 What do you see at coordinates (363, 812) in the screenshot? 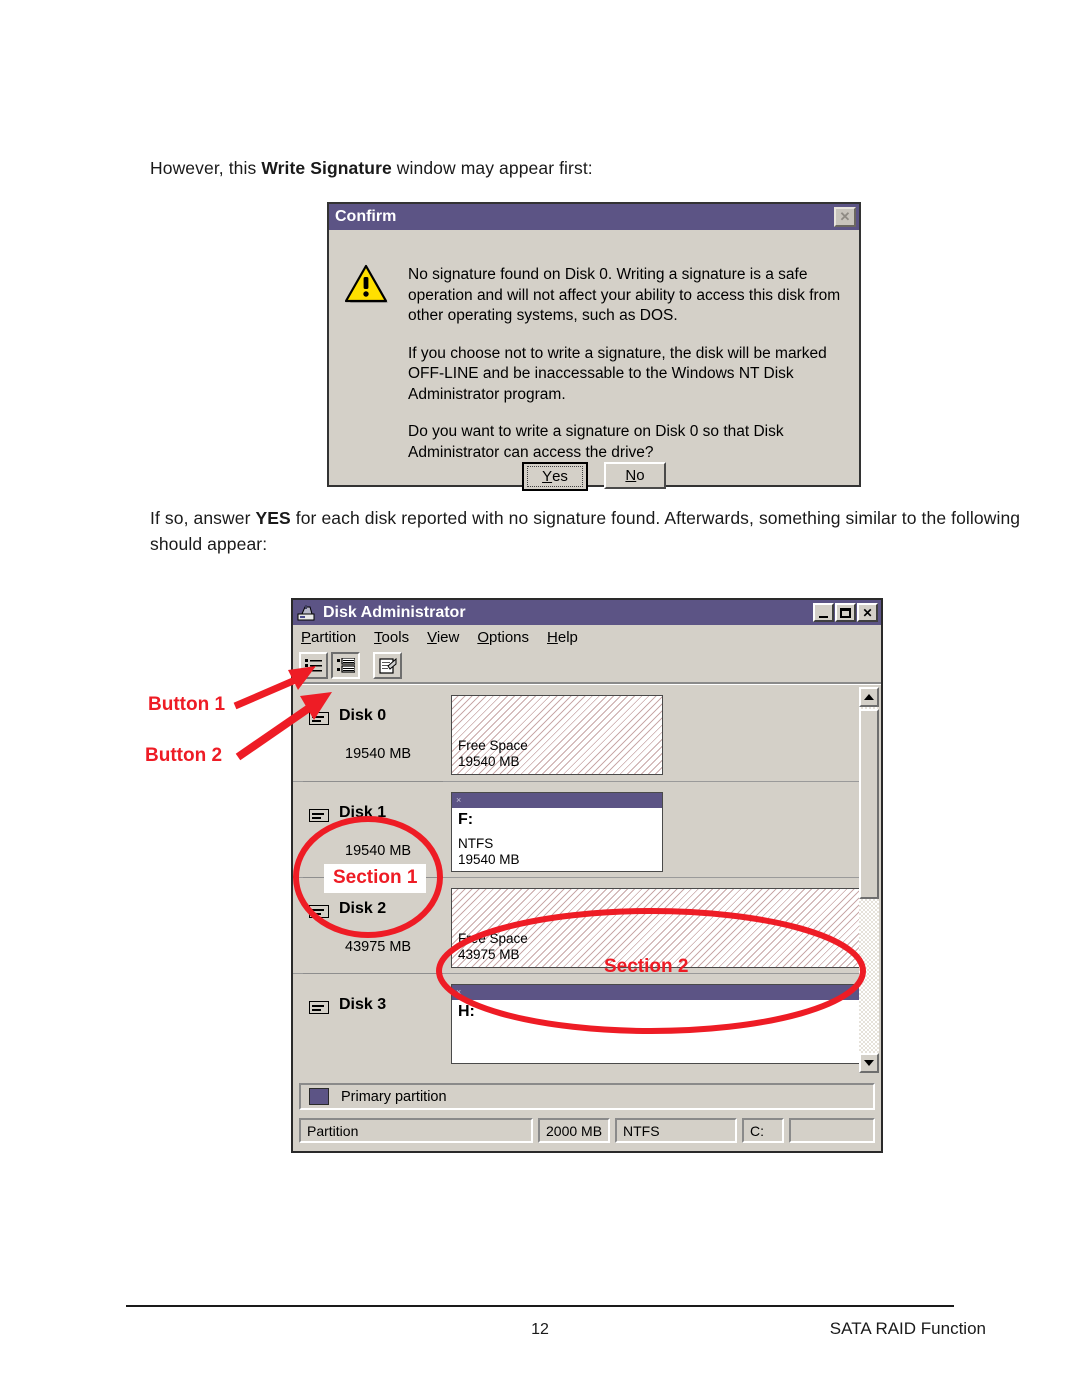
I see `disk-name: Disk 1` at bounding box center [363, 812].